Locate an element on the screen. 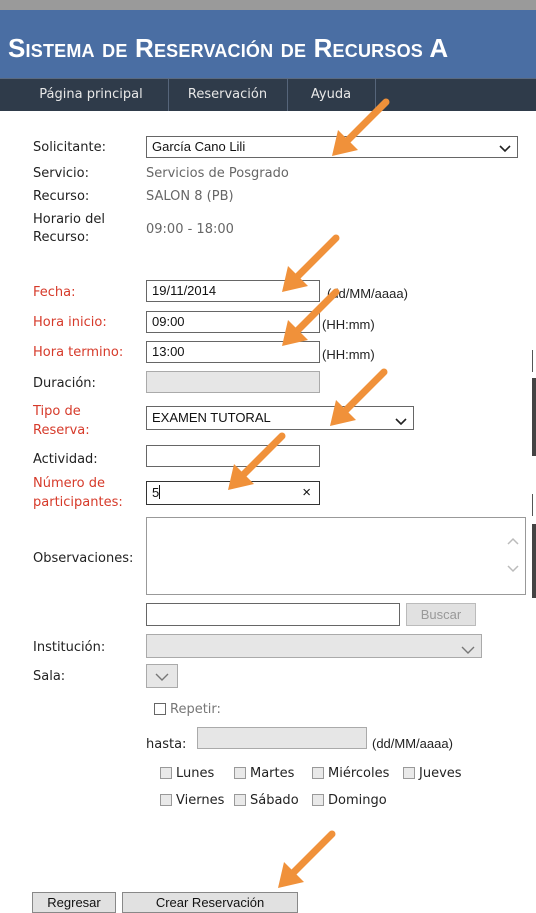  actividad-label: Actividad: is located at coordinates (65, 459).